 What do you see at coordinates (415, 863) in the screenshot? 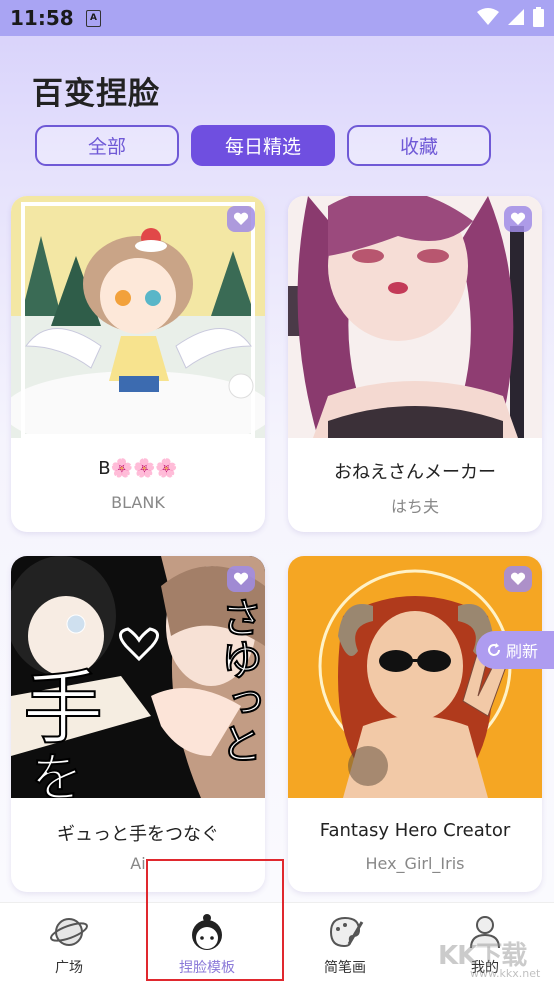
I see `template-author: Hex_Girl_Iris` at bounding box center [415, 863].